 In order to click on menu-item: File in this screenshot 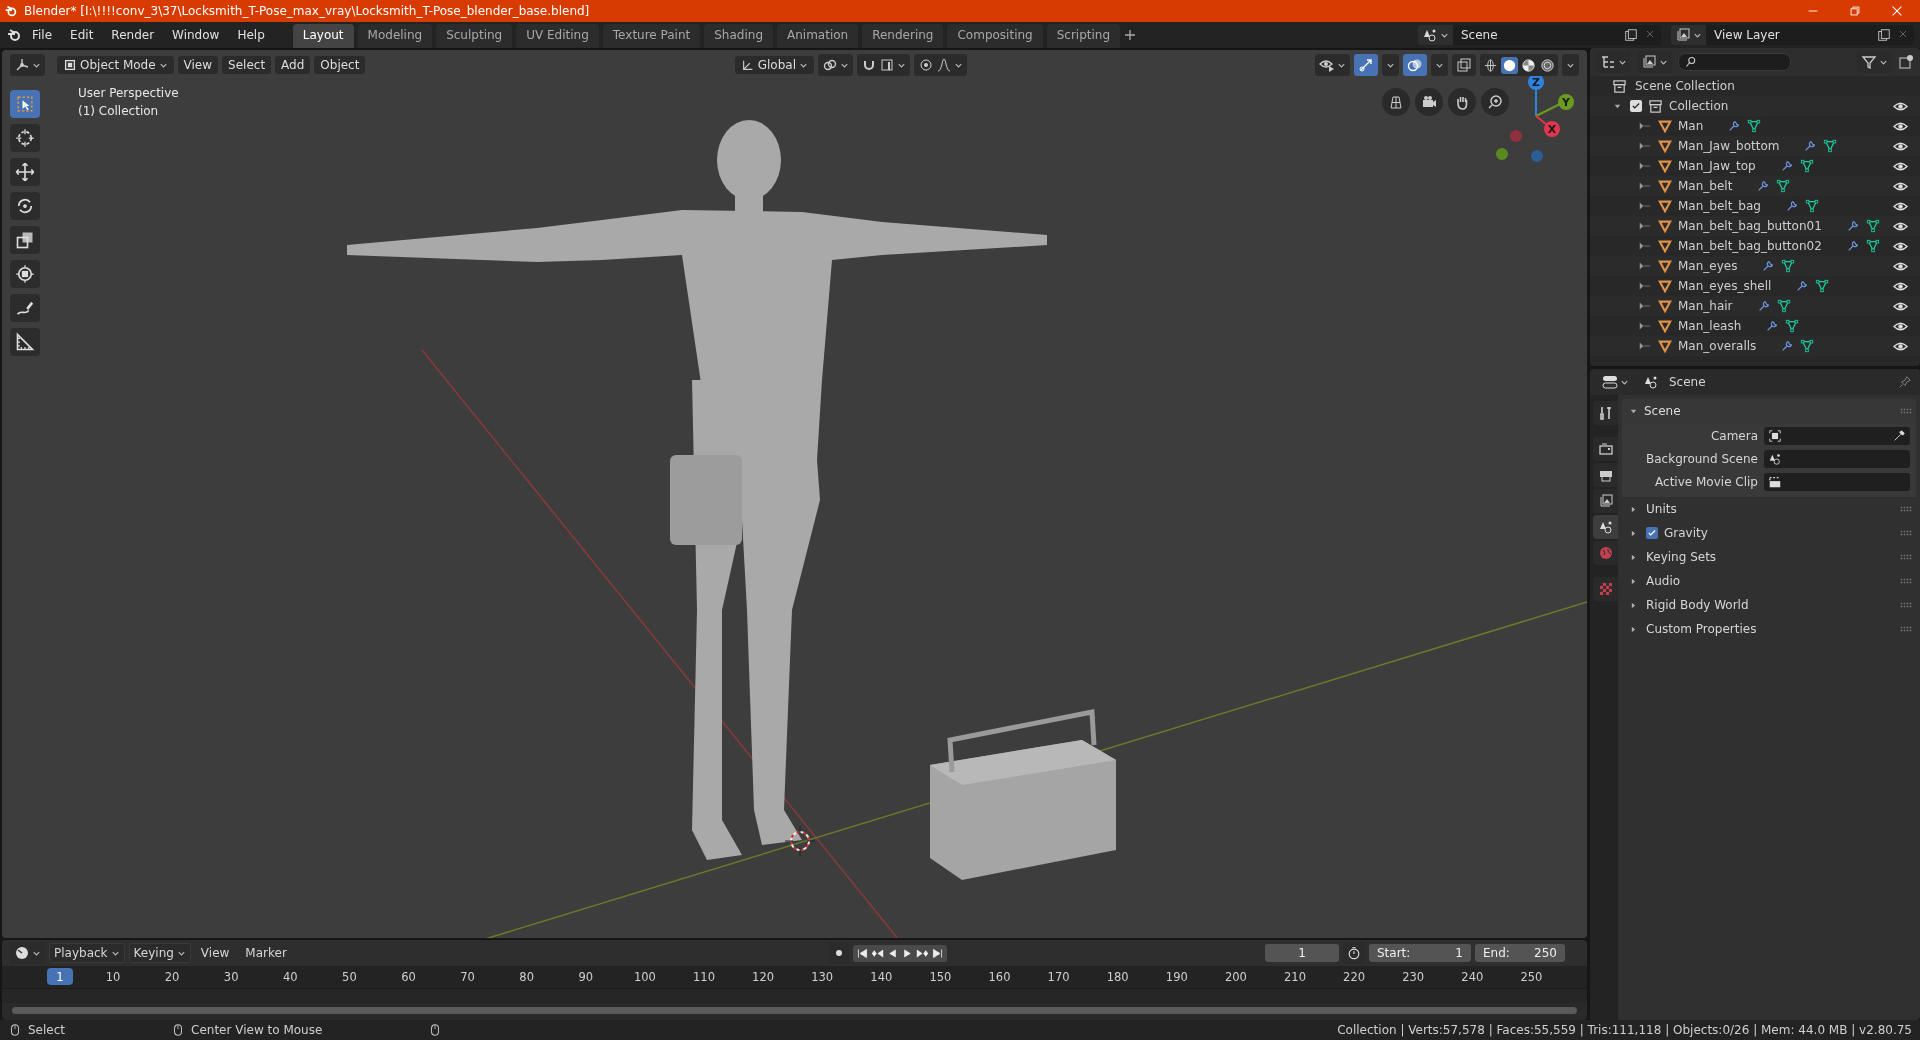, I will do `click(42, 35)`.